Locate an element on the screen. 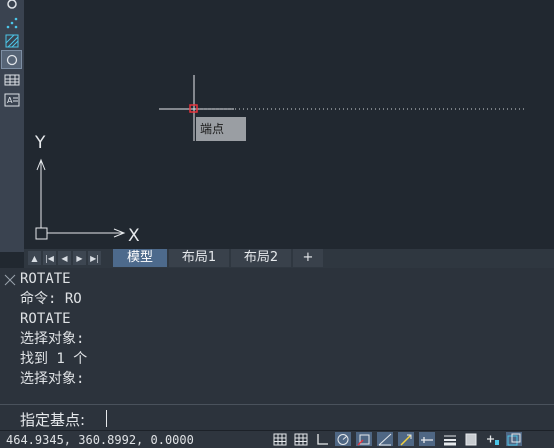 The image size is (554, 448). osnap-tooltip: 端点 is located at coordinates (221, 129).